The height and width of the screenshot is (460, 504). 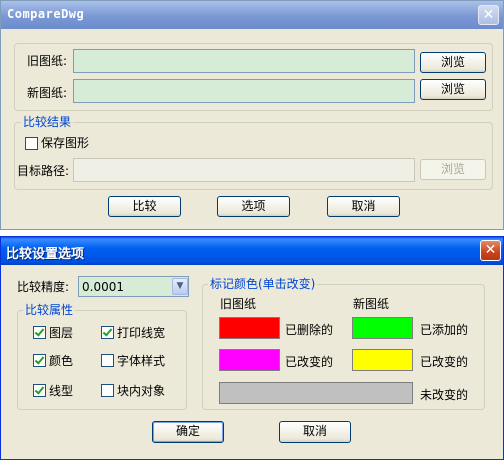 I want to click on changed-old-color-swatch, so click(x=249, y=360).